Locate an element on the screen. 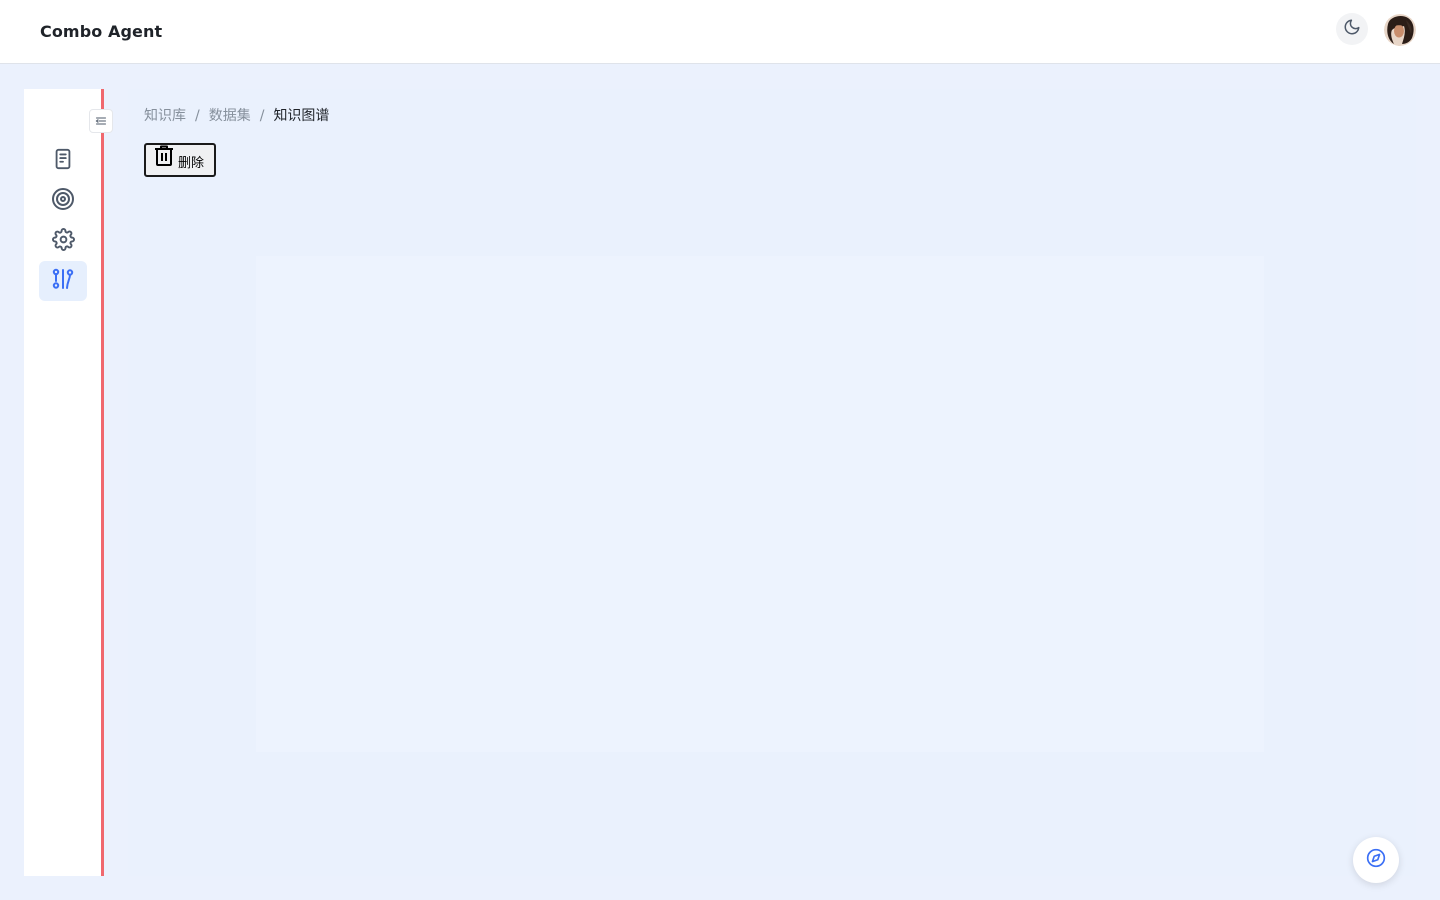 Image resolution: width=1440 pixels, height=900 pixels. delete-button-label: 删除 is located at coordinates (191, 163).